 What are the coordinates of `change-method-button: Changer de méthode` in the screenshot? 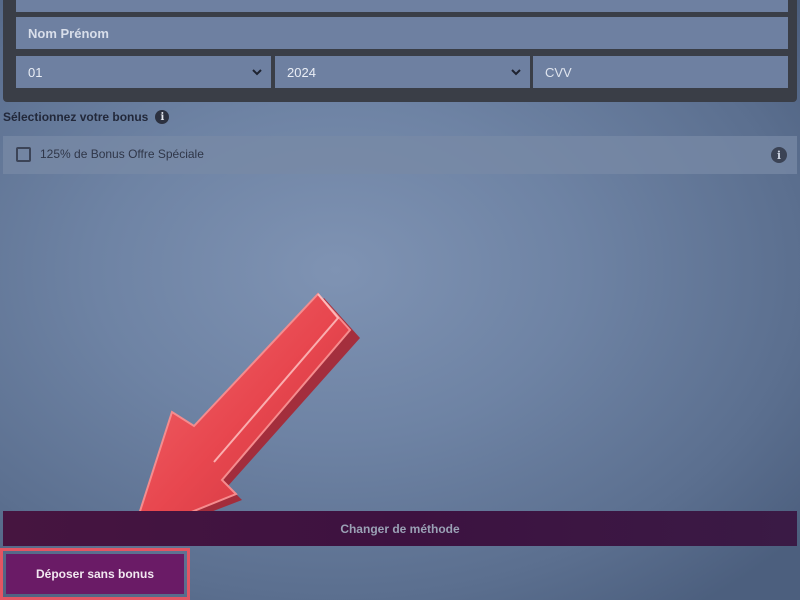 It's located at (400, 528).